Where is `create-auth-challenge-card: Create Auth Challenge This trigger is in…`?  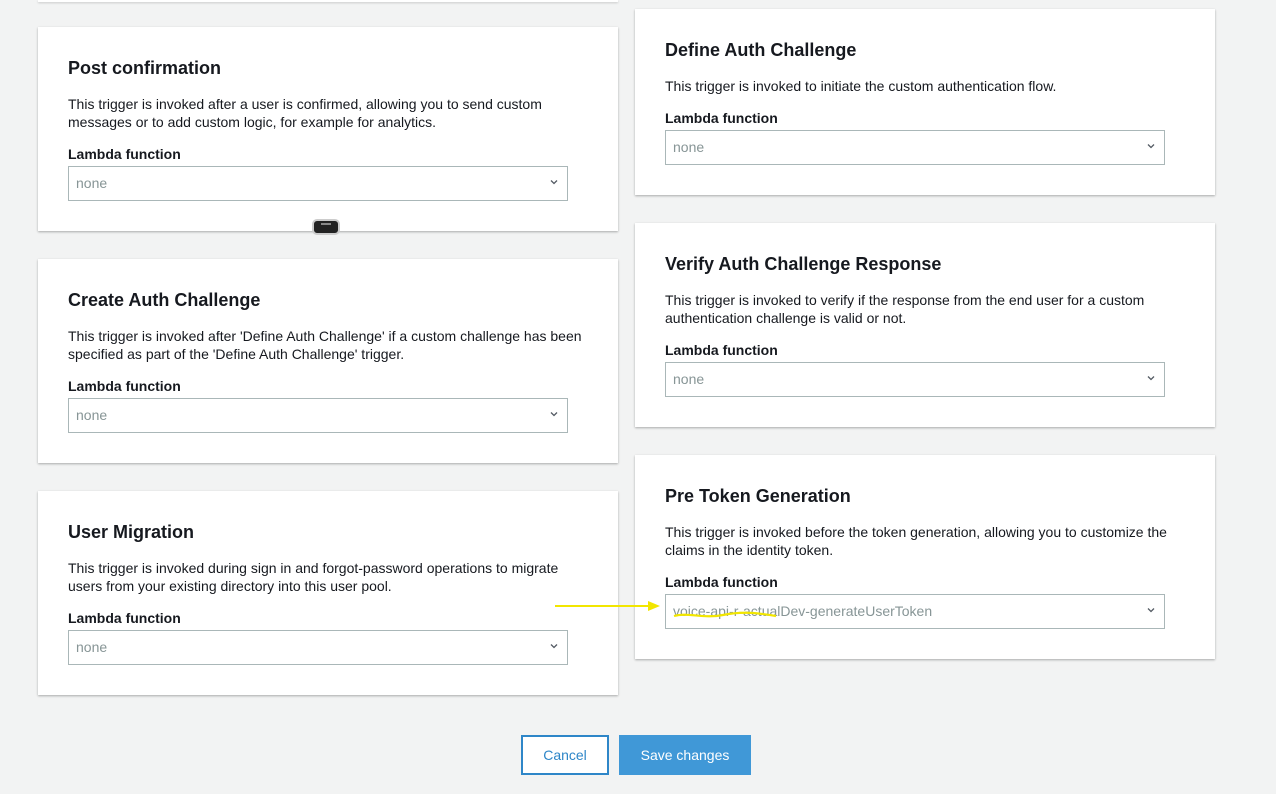 create-auth-challenge-card: Create Auth Challenge This trigger is in… is located at coordinates (328, 361).